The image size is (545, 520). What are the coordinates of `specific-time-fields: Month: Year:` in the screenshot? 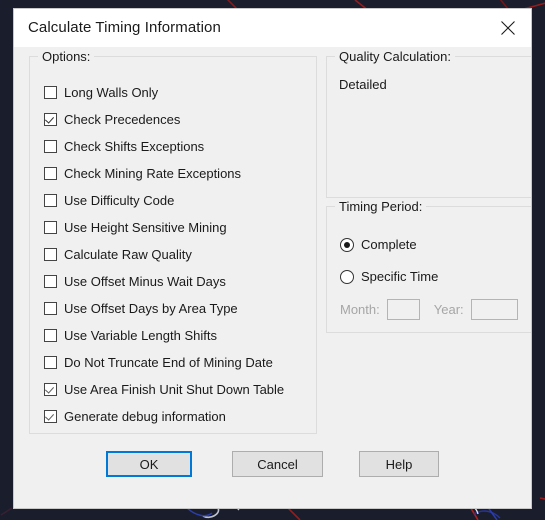 It's located at (429, 309).